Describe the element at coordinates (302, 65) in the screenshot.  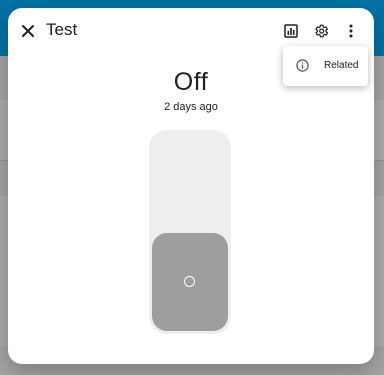
I see `info-icon` at that location.